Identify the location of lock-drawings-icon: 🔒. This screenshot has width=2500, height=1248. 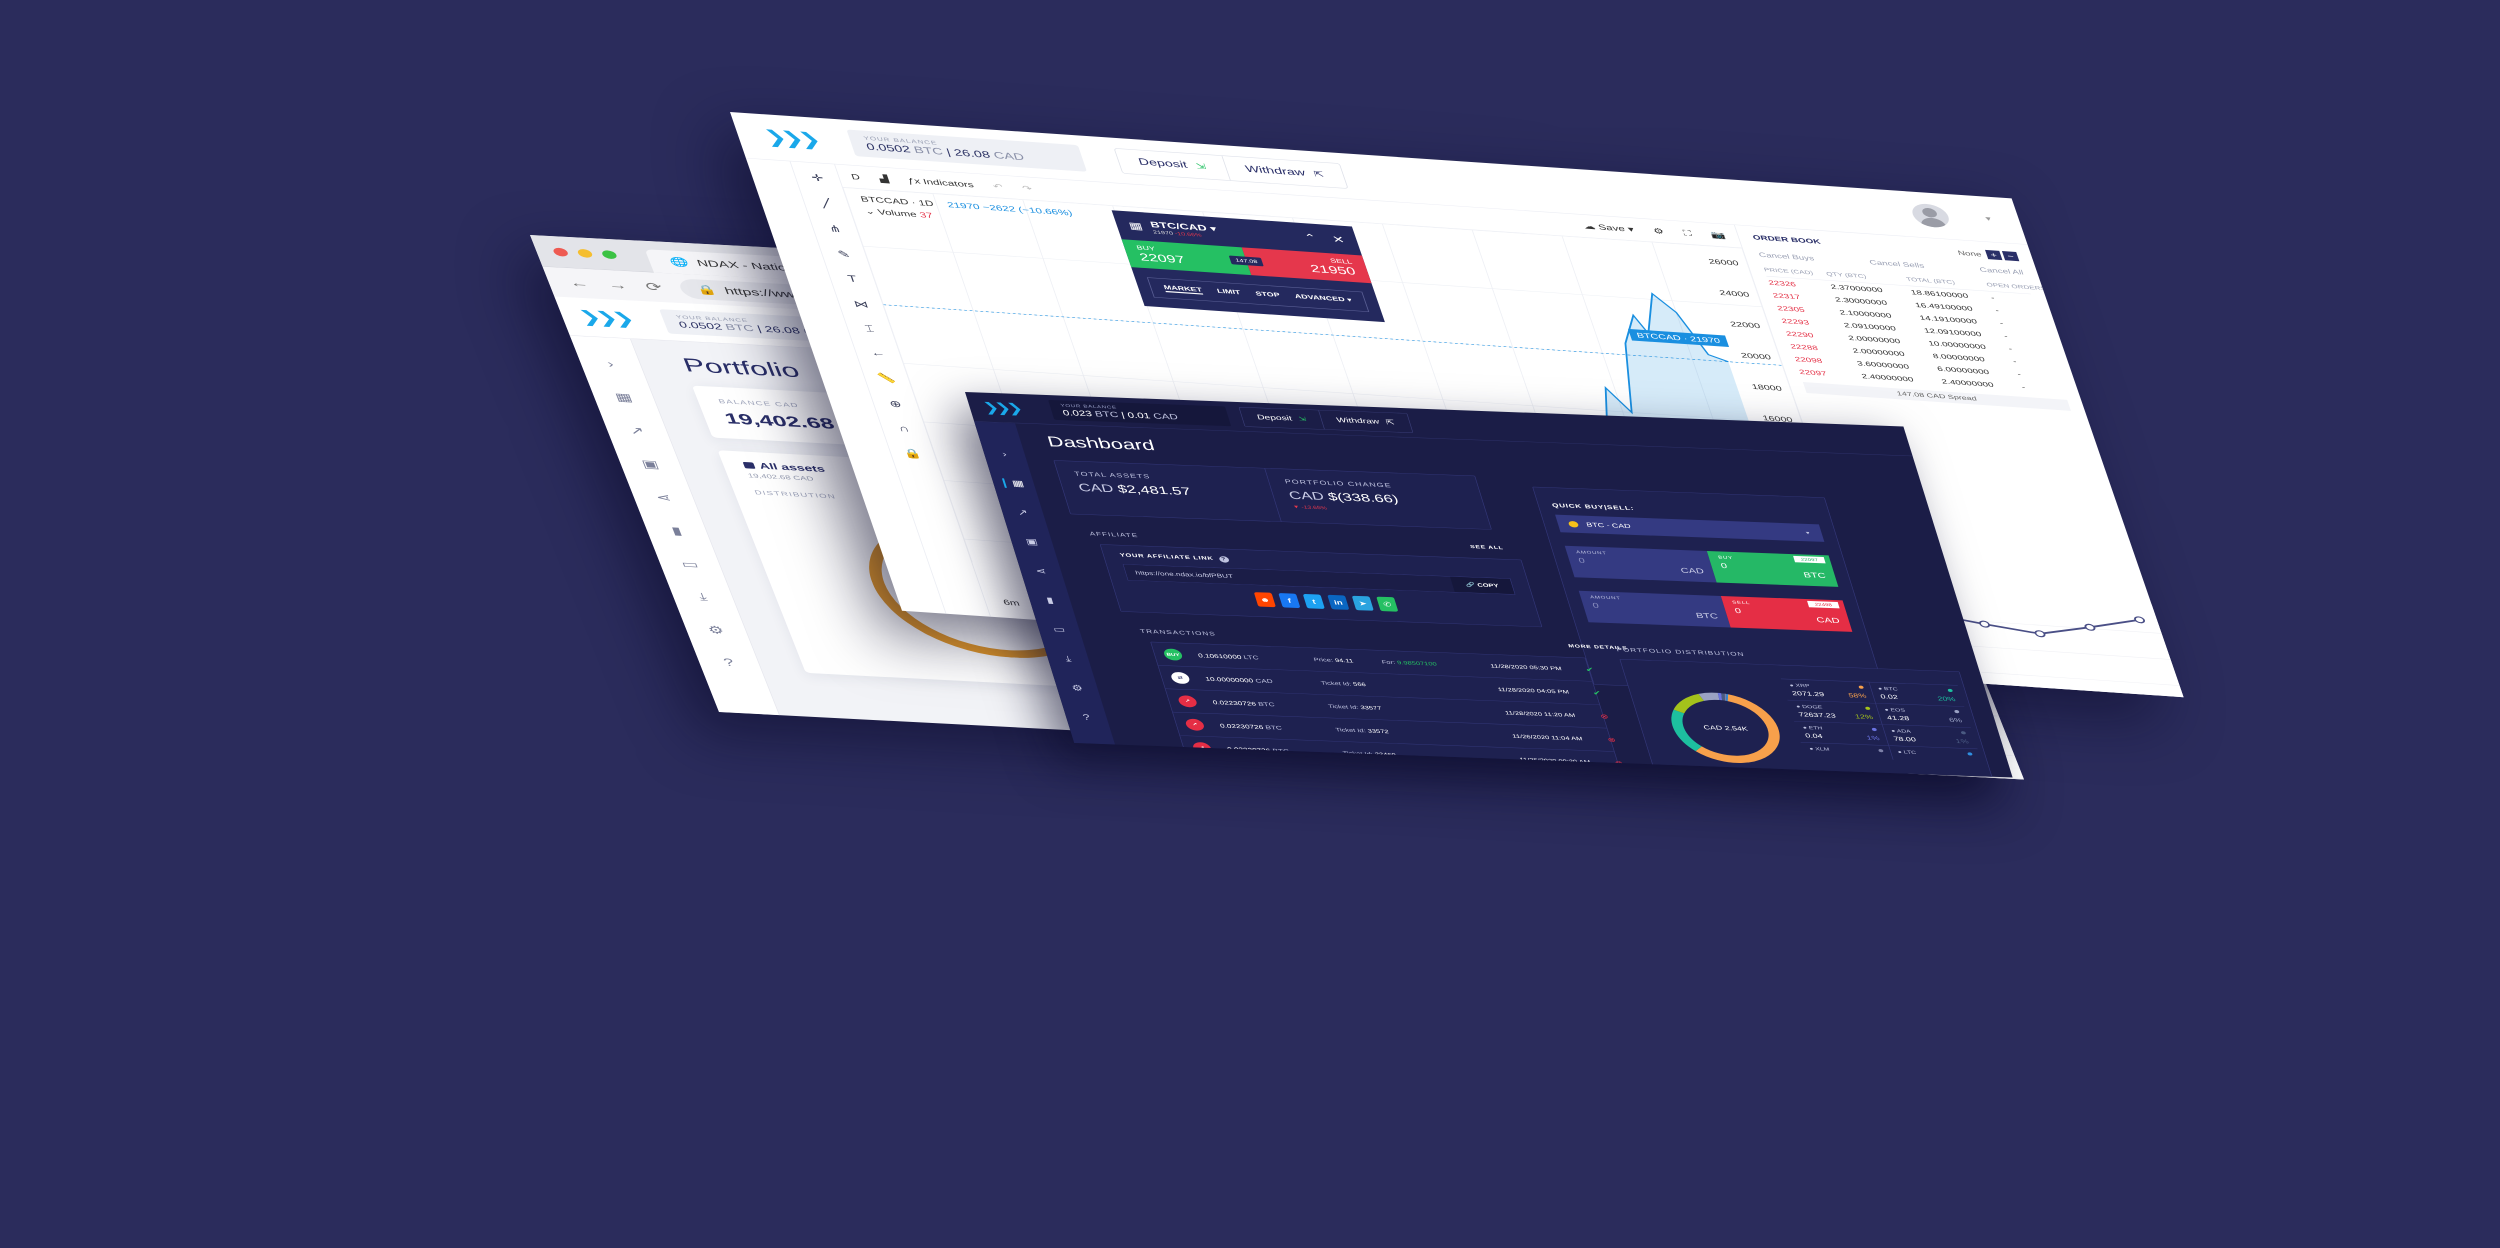
(913, 454).